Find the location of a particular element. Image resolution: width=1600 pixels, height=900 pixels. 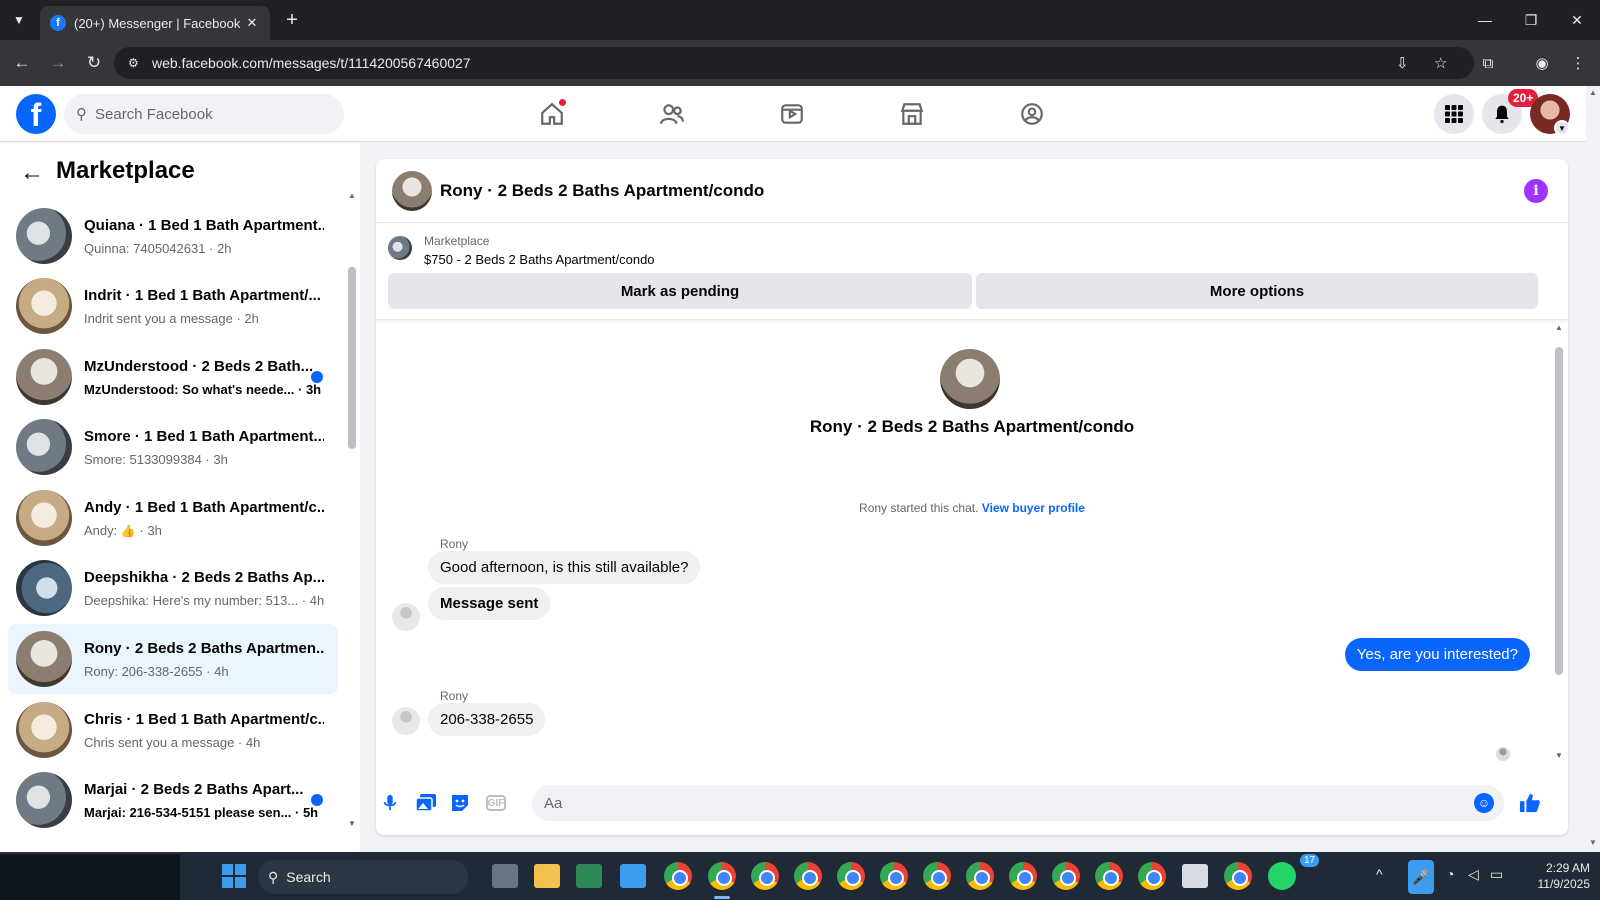

wifi-icon: ◔ is located at coordinates (1450, 874).